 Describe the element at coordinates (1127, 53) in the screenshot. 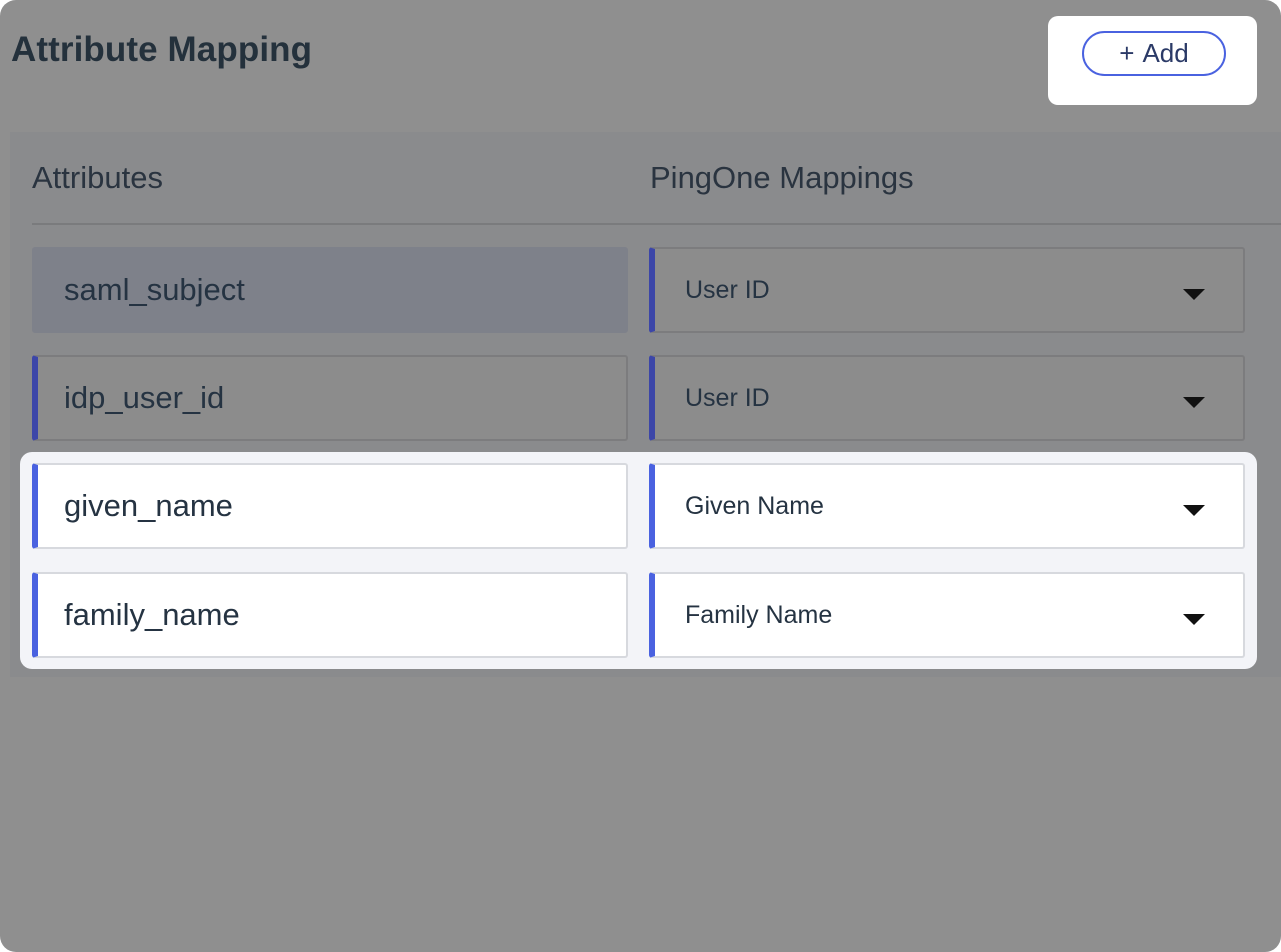

I see `plus-icon: +` at that location.